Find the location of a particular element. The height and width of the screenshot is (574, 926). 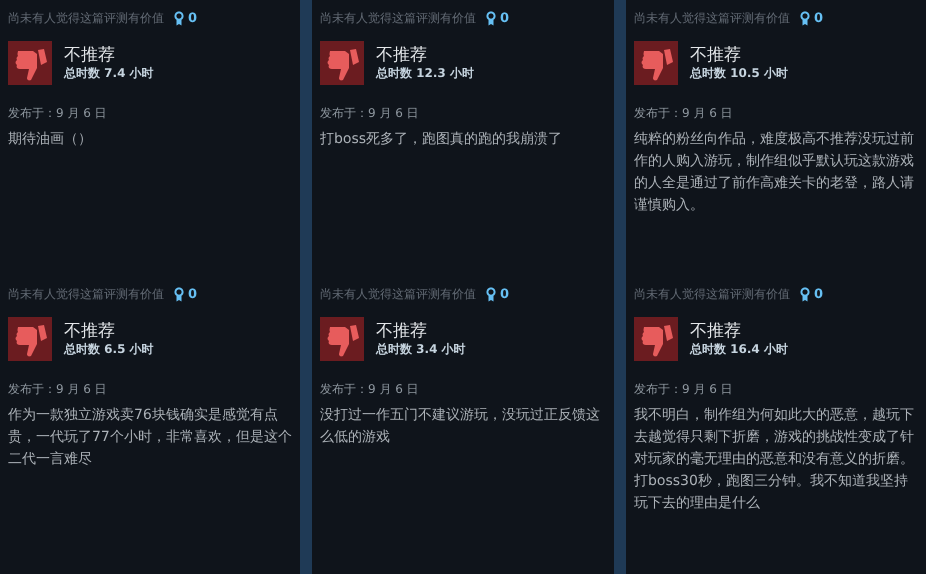

review-text: 没打过一作五门不建议游玩，没玩过正反馈这么低的游戏 is located at coordinates (460, 426).